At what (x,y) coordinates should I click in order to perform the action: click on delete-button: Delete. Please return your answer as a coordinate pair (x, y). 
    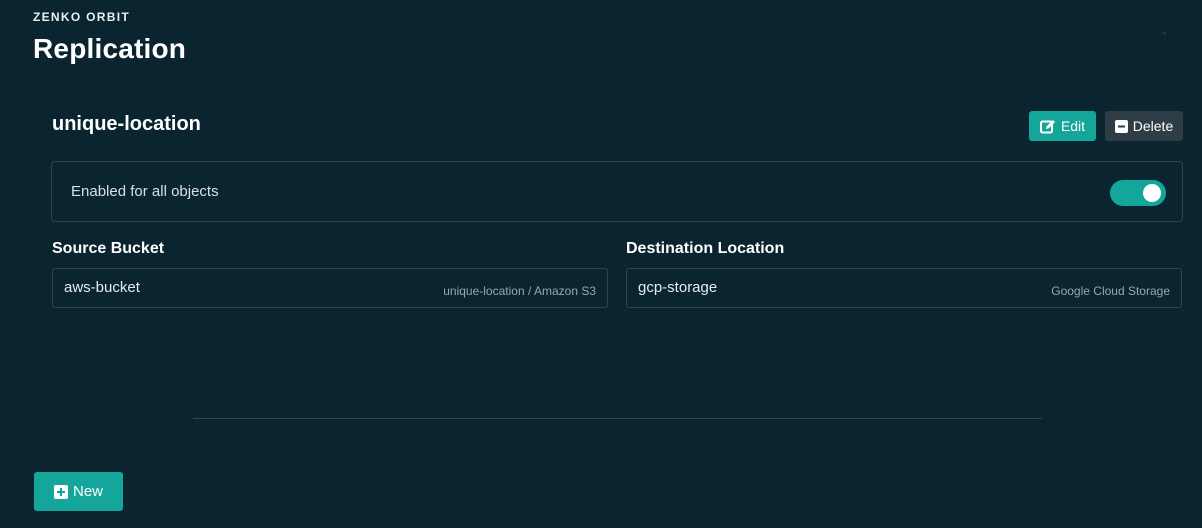
    Looking at the image, I should click on (1144, 126).